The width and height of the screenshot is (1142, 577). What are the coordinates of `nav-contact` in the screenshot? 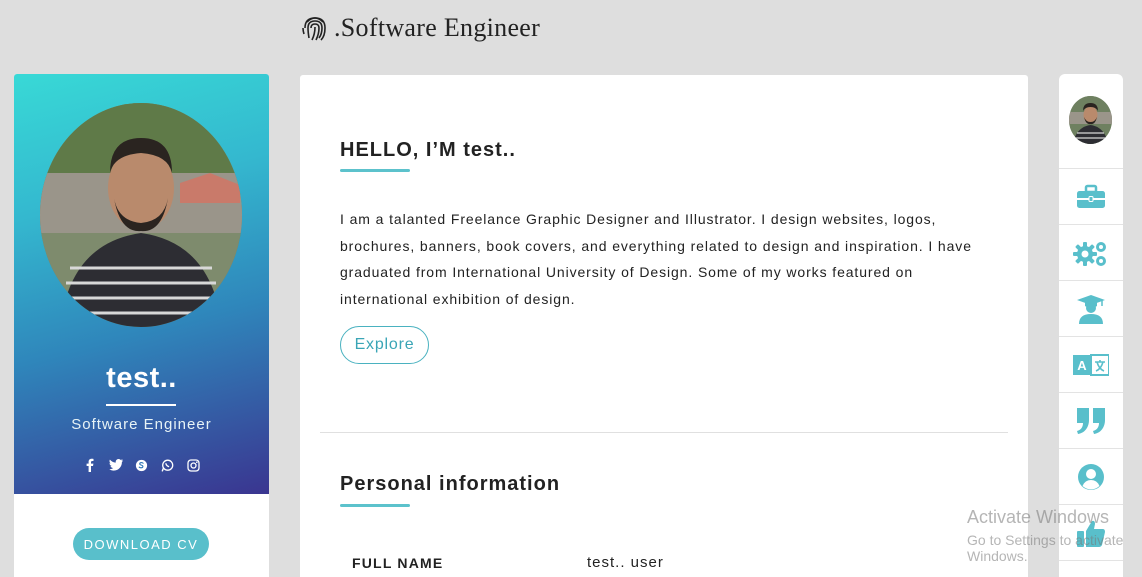 It's located at (1091, 476).